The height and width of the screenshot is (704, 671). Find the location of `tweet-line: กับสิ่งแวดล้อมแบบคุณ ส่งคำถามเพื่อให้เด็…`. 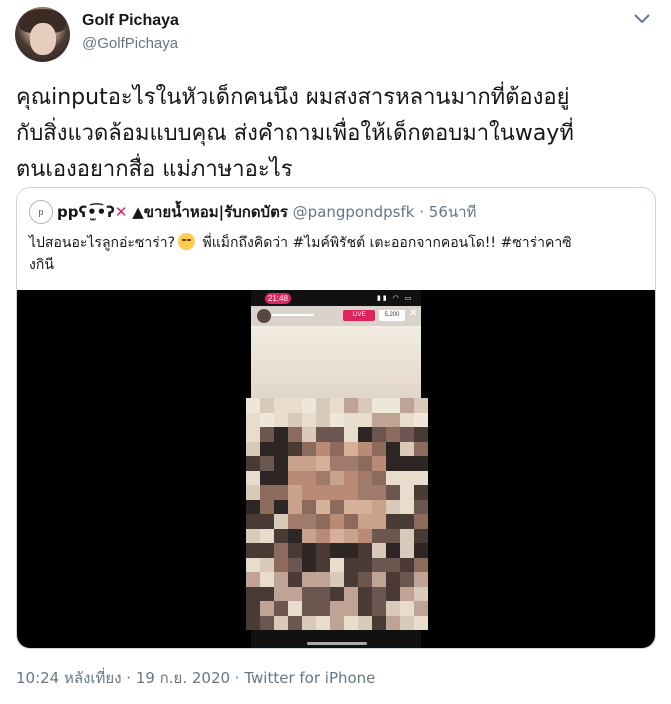

tweet-line: กับสิ่งแวดล้อมแบบคุณ ส่งคำถามเพื่อให้เด็… is located at coordinates (295, 133).